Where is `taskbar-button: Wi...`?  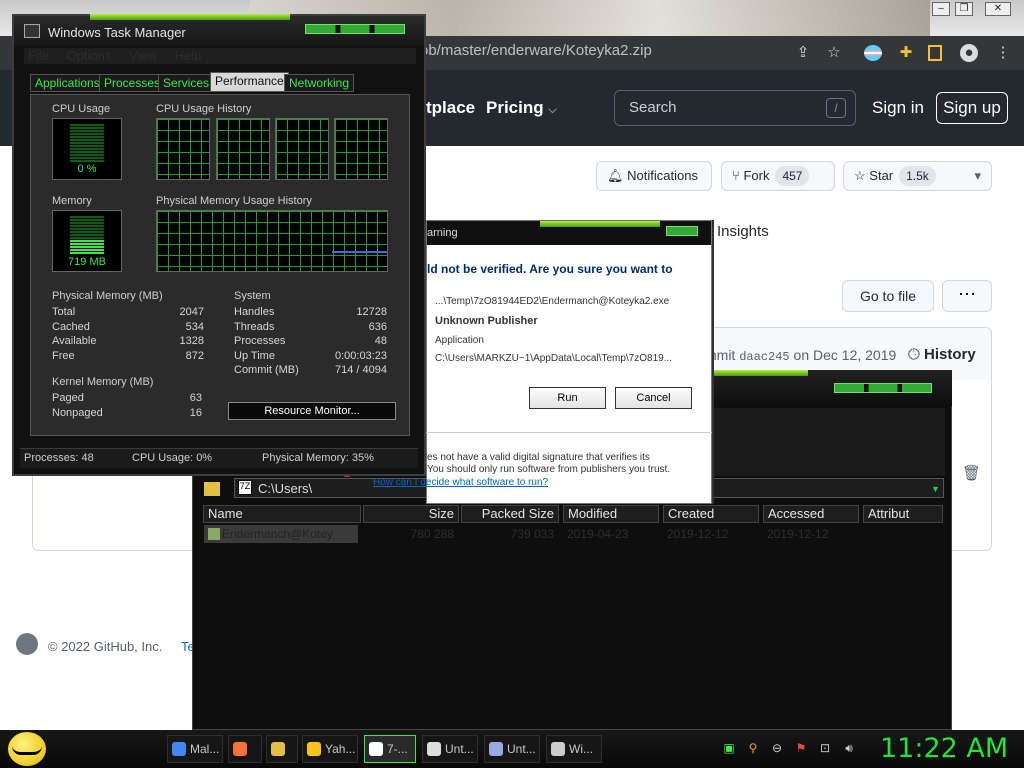
taskbar-button: Wi... is located at coordinates (574, 749).